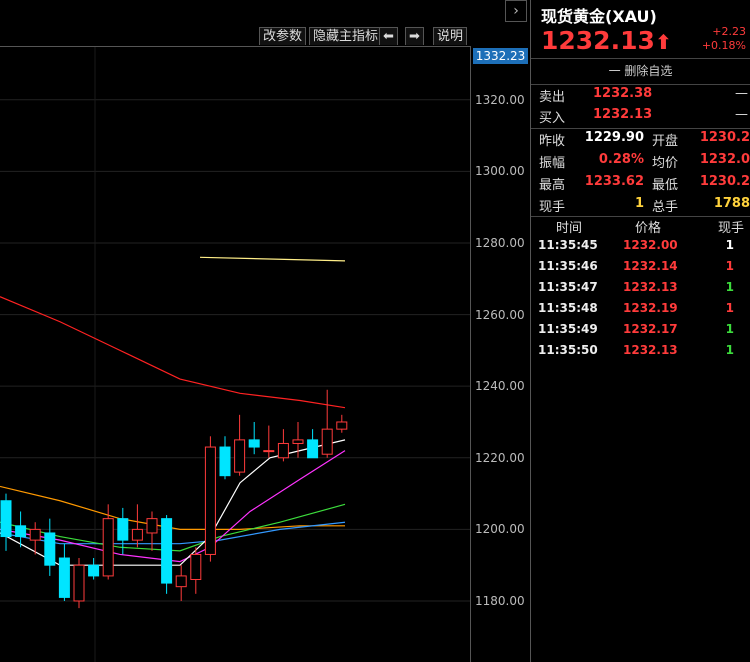 This screenshot has width=750, height=662. I want to click on tick-price: 1232.17, so click(650, 329).